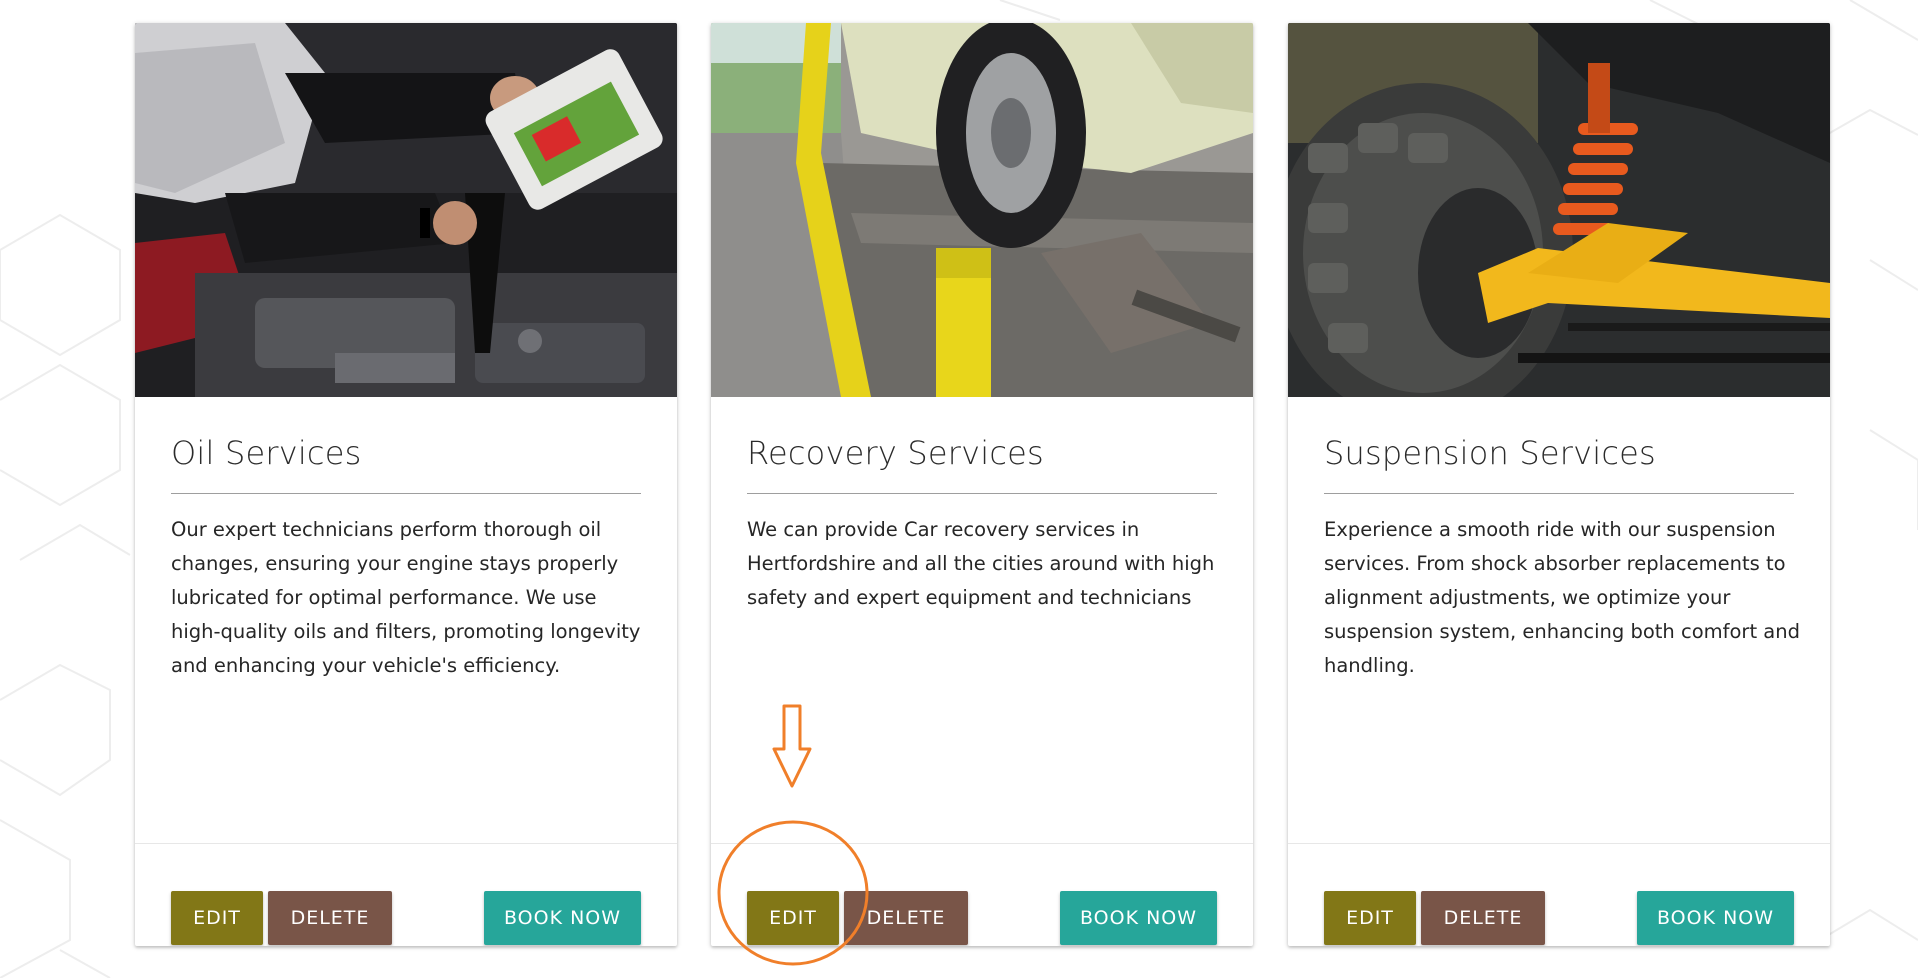 The height and width of the screenshot is (978, 1918). What do you see at coordinates (1490, 453) in the screenshot?
I see `card-title: Suspension Services` at bounding box center [1490, 453].